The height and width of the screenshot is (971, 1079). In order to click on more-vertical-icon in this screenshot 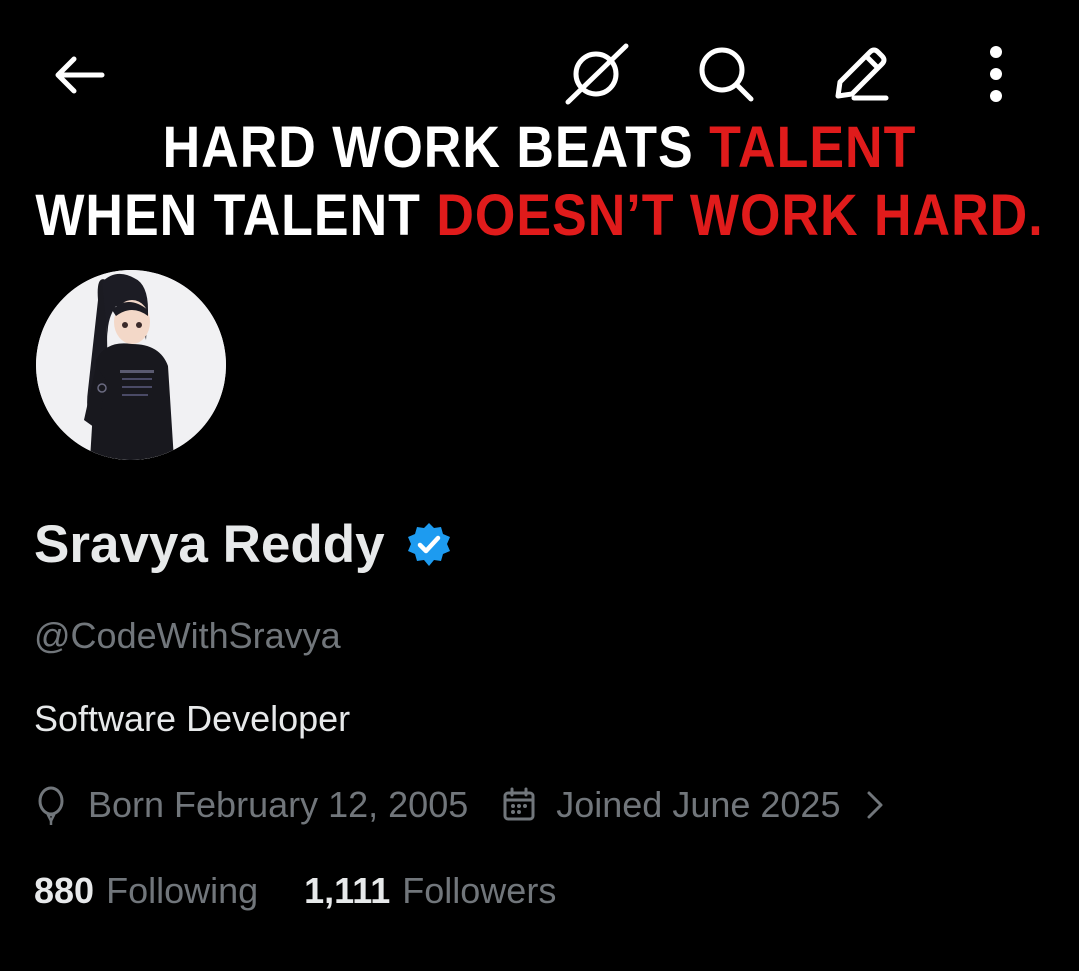, I will do `click(996, 74)`.